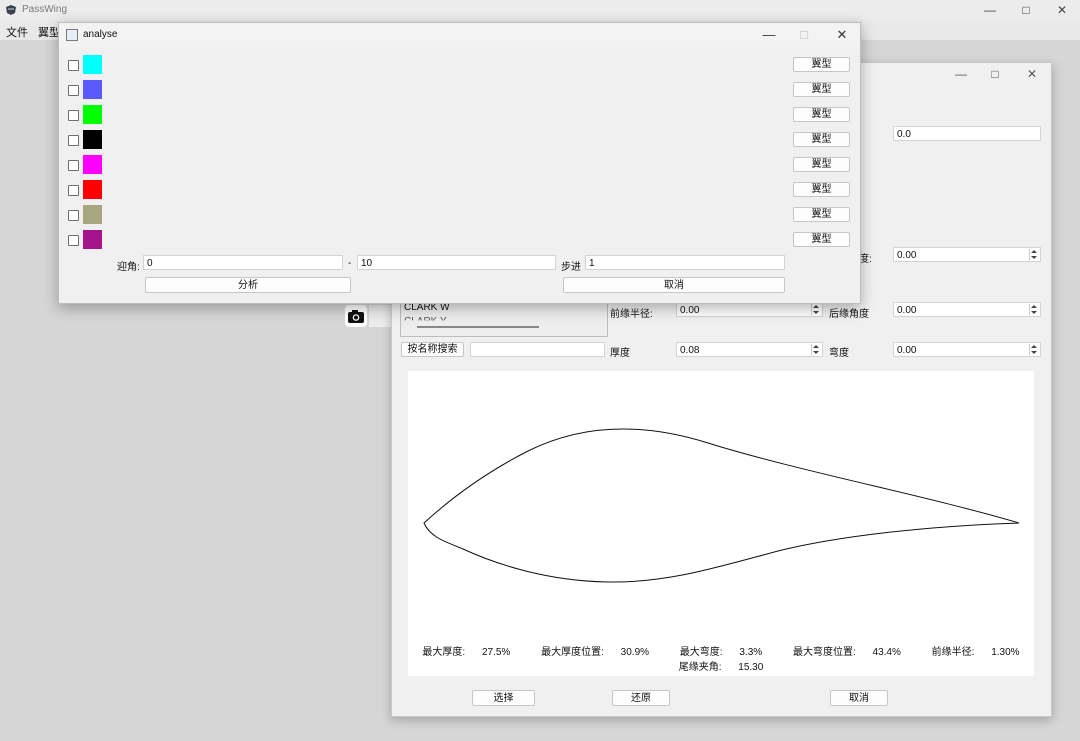  Describe the element at coordinates (45, 9) in the screenshot. I see `app-title: PassWing` at that location.